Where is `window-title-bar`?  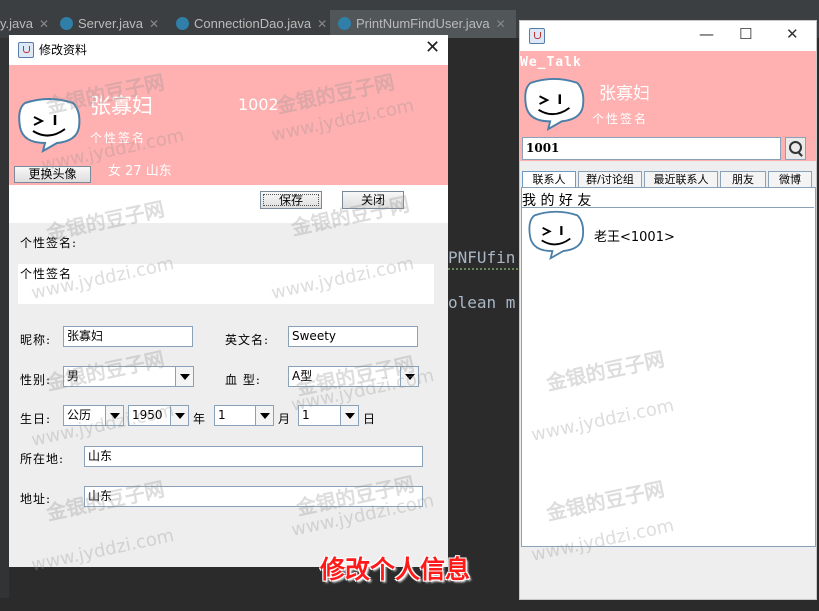 window-title-bar is located at coordinates (668, 36).